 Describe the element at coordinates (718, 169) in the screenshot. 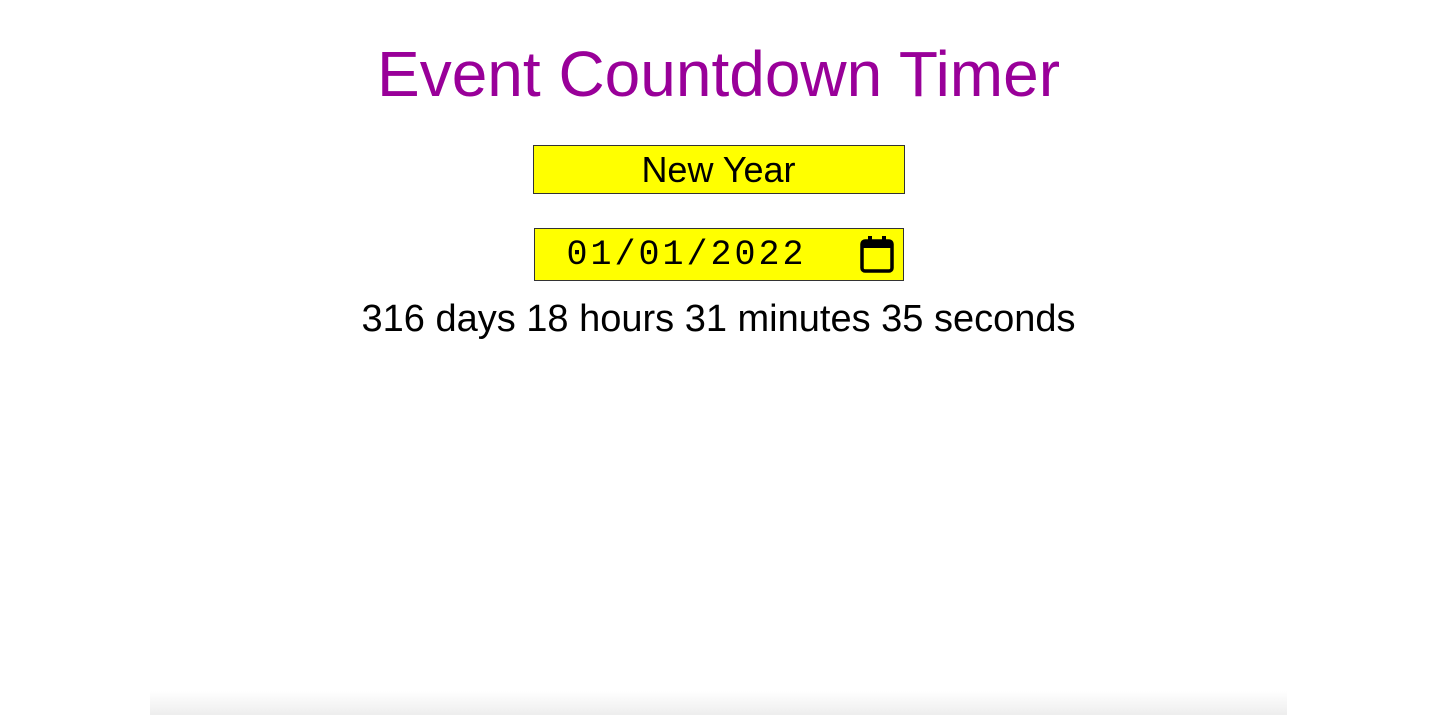

I see `event-name-input` at that location.